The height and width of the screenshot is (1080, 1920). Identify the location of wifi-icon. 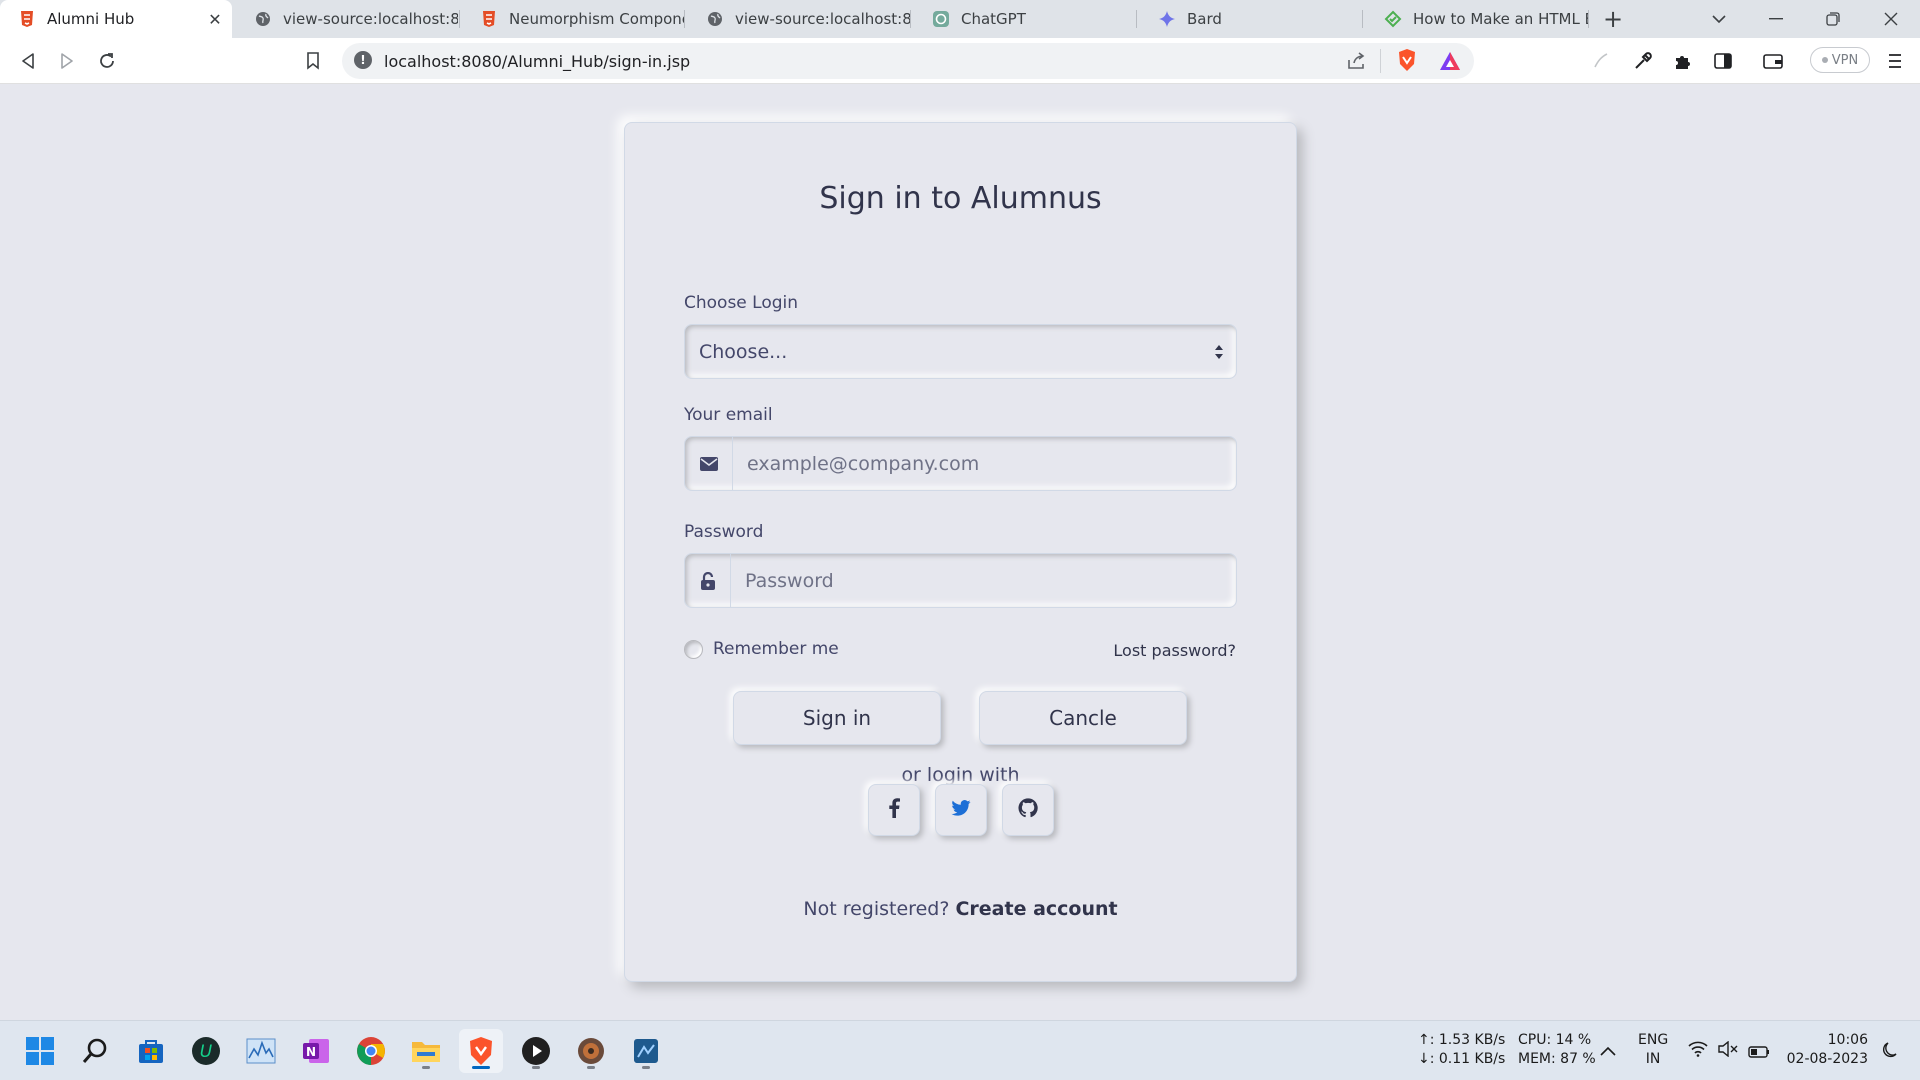
(1698, 1051).